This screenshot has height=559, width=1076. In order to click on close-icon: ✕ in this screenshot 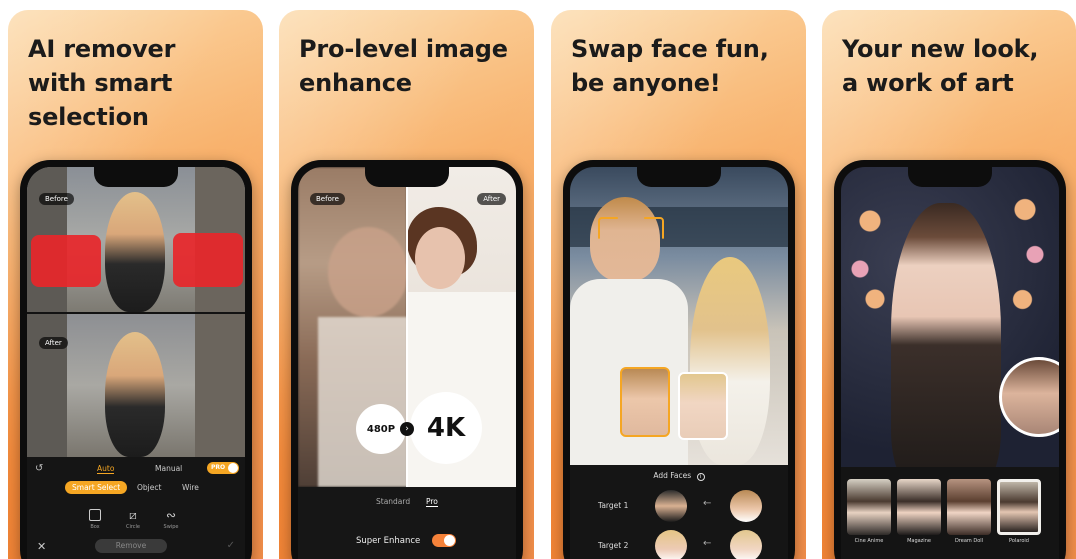, I will do `click(41, 546)`.